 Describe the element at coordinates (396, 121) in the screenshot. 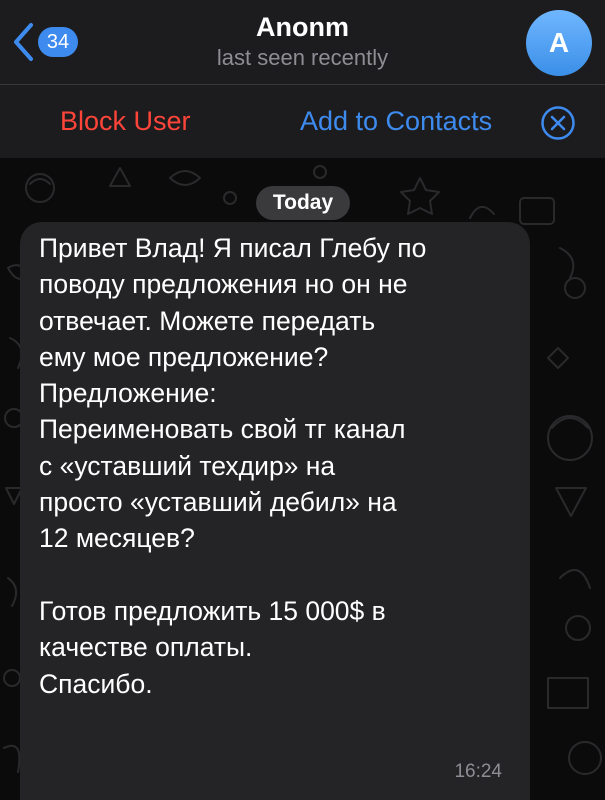

I see `add-to-contacts-button: Add to Contacts` at that location.